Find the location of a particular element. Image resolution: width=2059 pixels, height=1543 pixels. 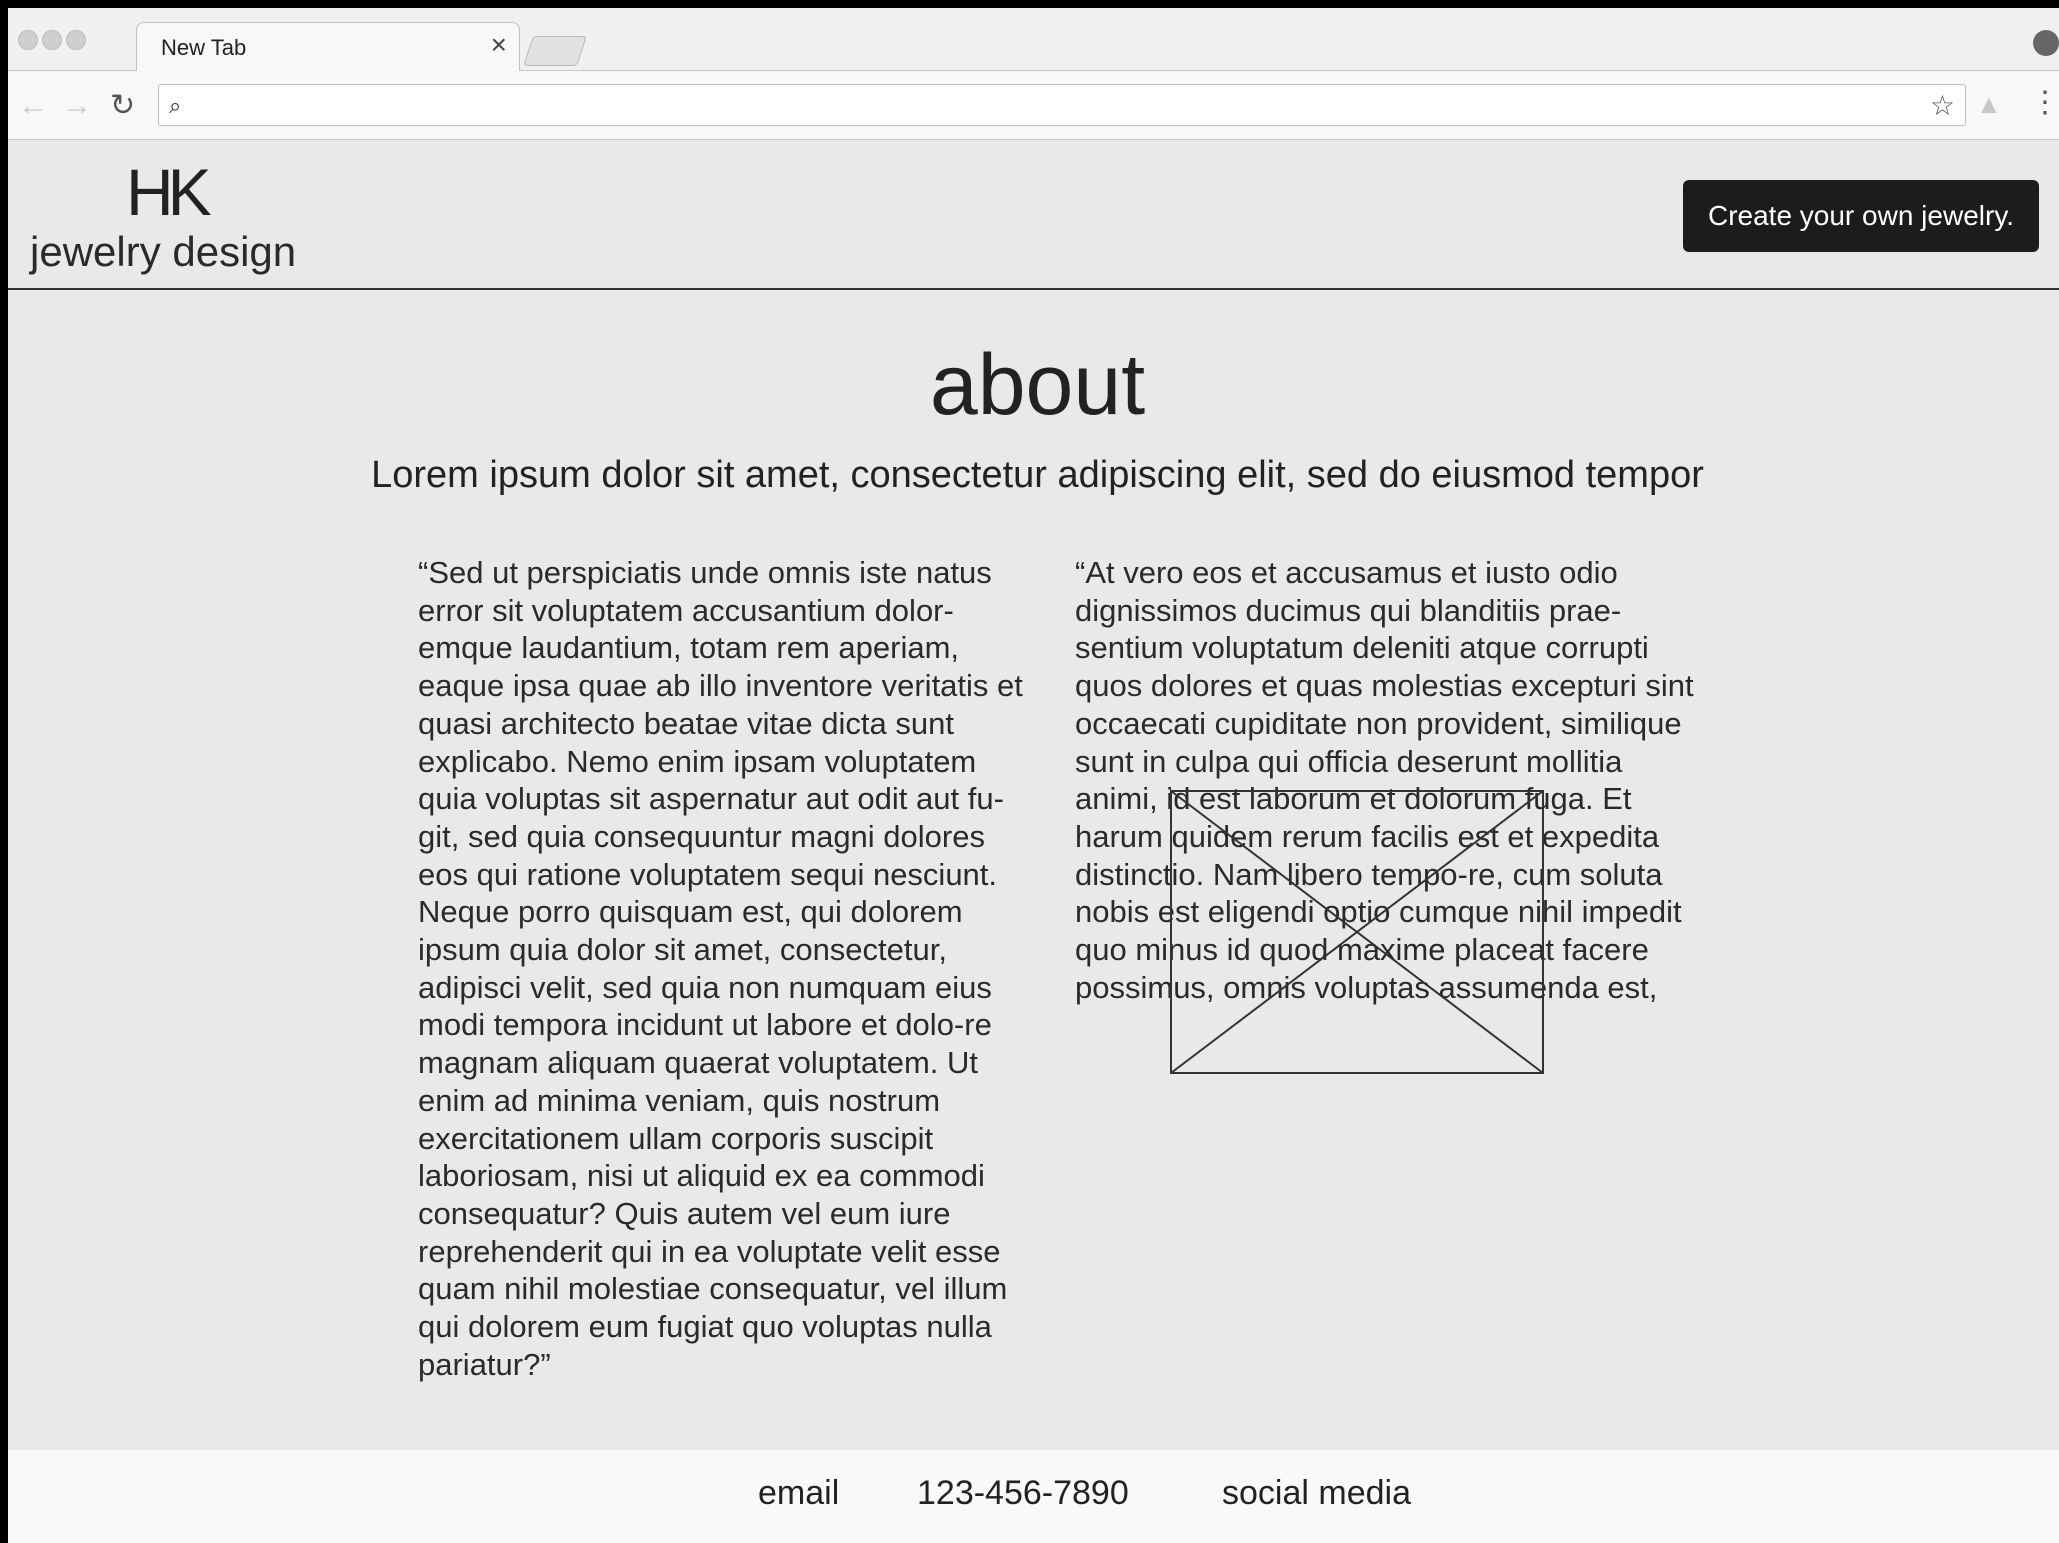

tab-strip: New Tab × is located at coordinates (1033, 40).